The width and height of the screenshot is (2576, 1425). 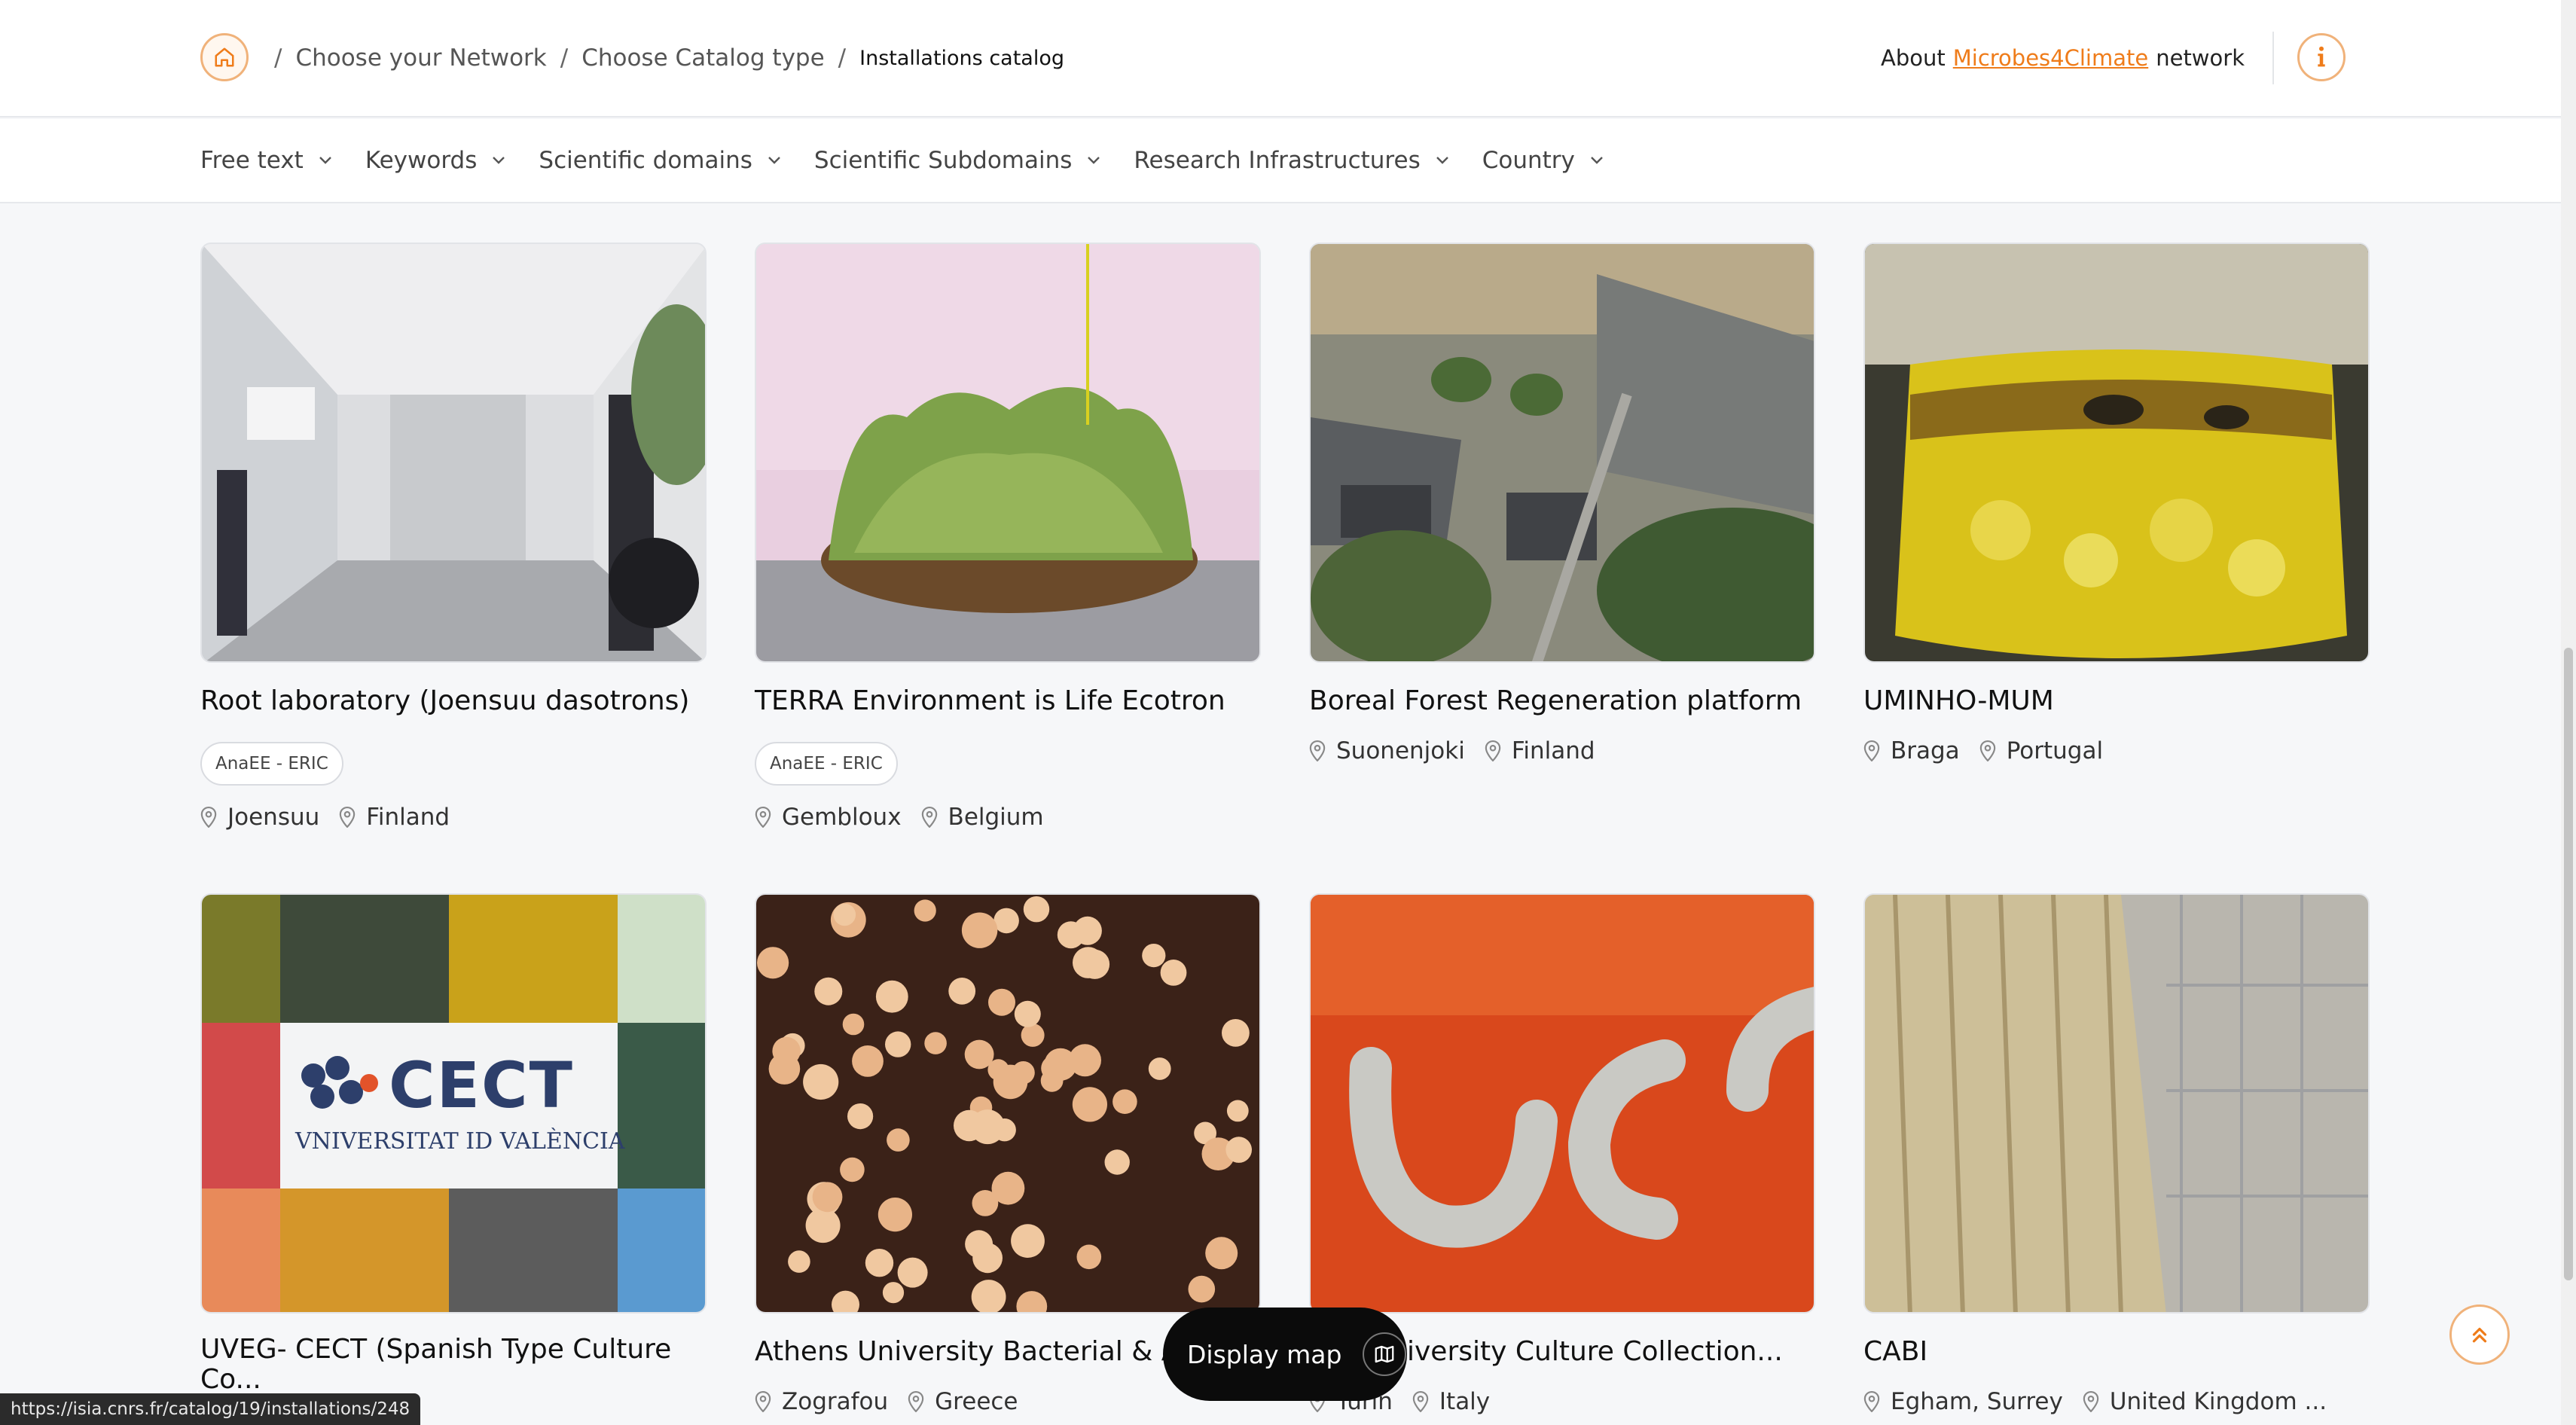 What do you see at coordinates (827, 764) in the screenshot?
I see `card-tag: AnaEE - ERIC` at bounding box center [827, 764].